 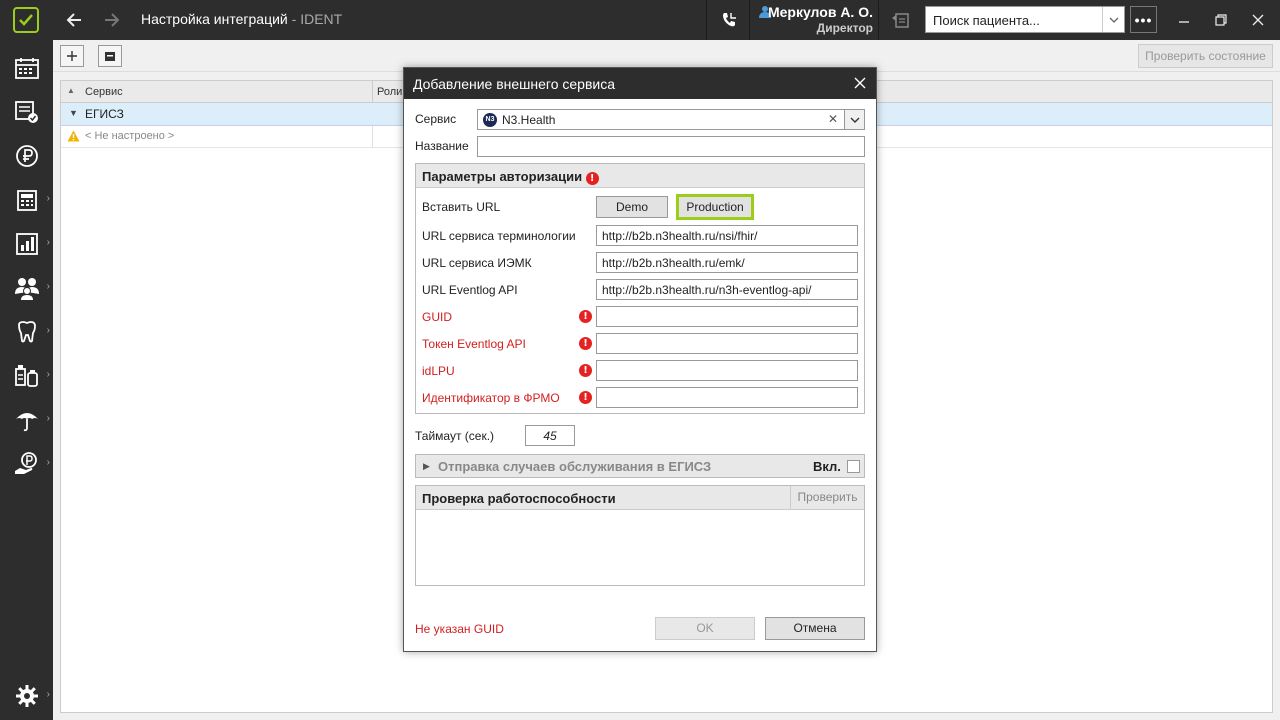 What do you see at coordinates (727, 289) in the screenshot?
I see `eventlog-url-field: http://b2b.n3health.ru/n3h-eventlog-api/` at bounding box center [727, 289].